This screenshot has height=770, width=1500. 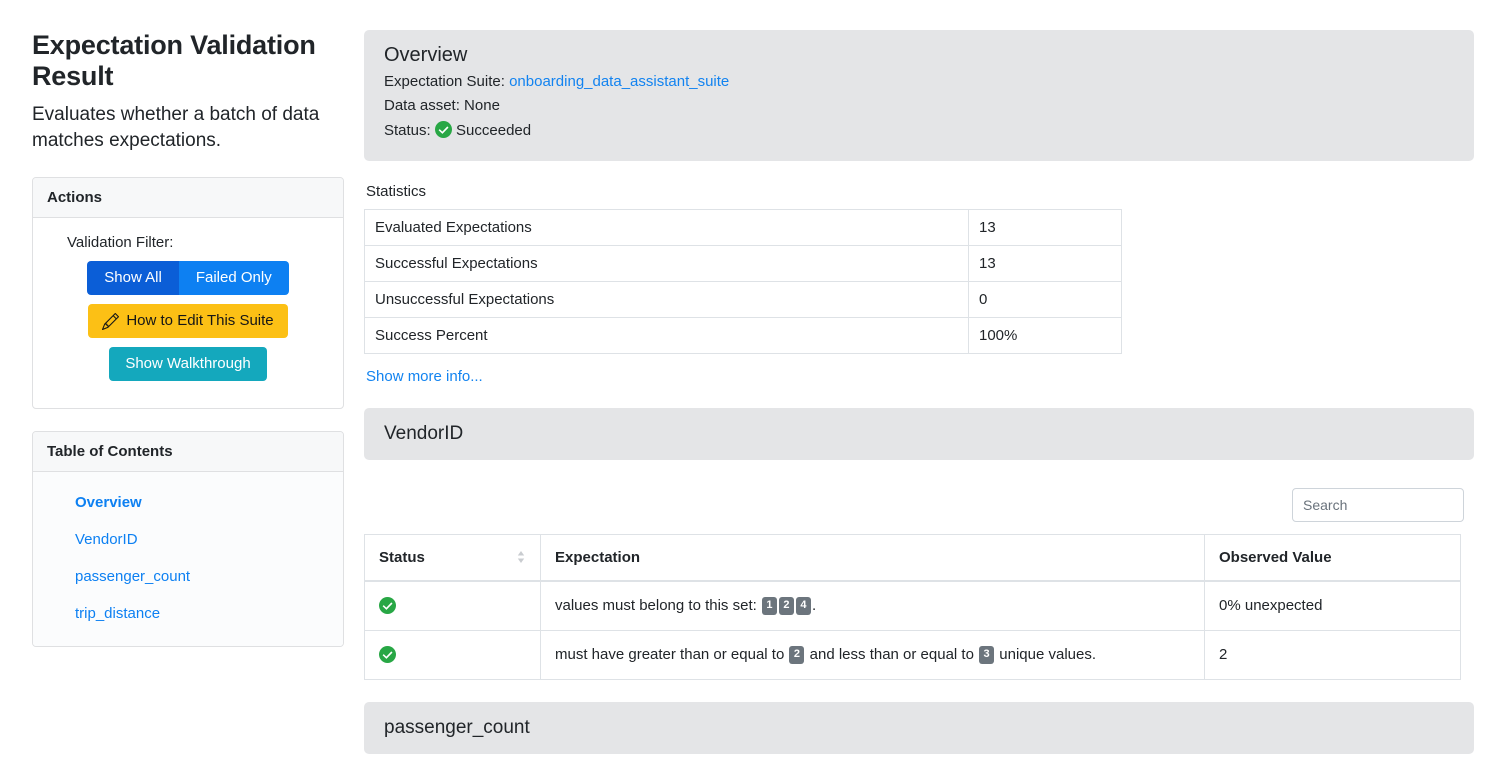 I want to click on how-to-edit-suite-button: How to Edit This Suite, so click(x=188, y=321).